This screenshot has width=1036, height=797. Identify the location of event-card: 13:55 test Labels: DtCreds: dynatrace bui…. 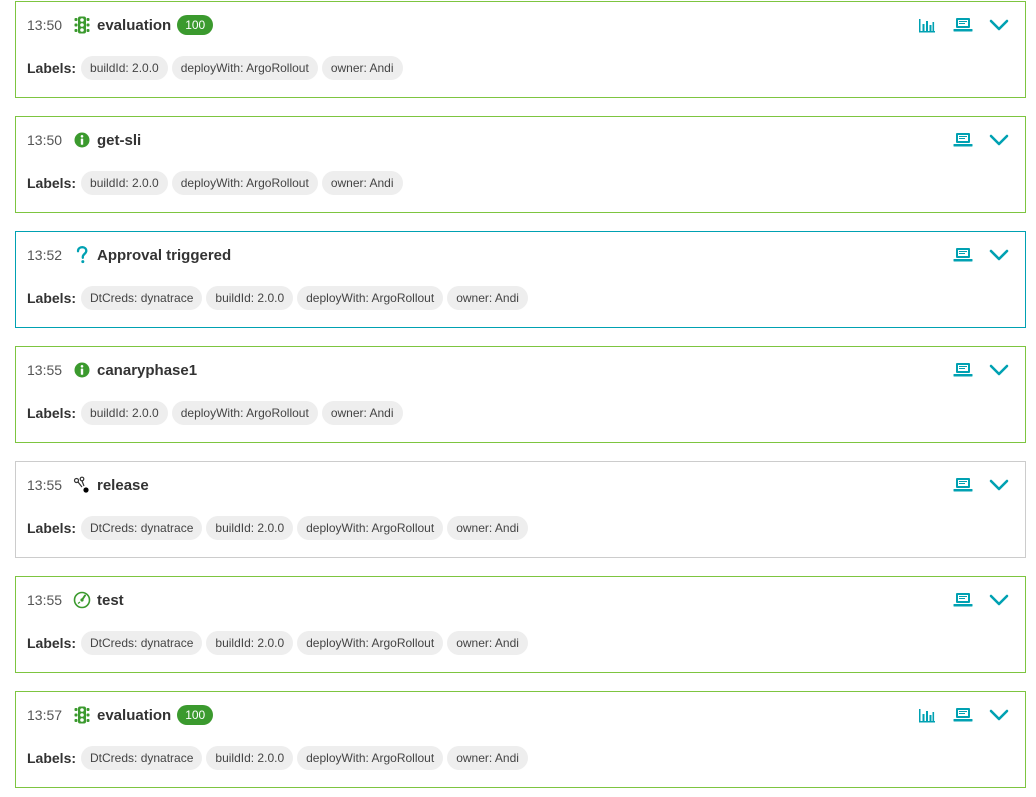
(520, 624).